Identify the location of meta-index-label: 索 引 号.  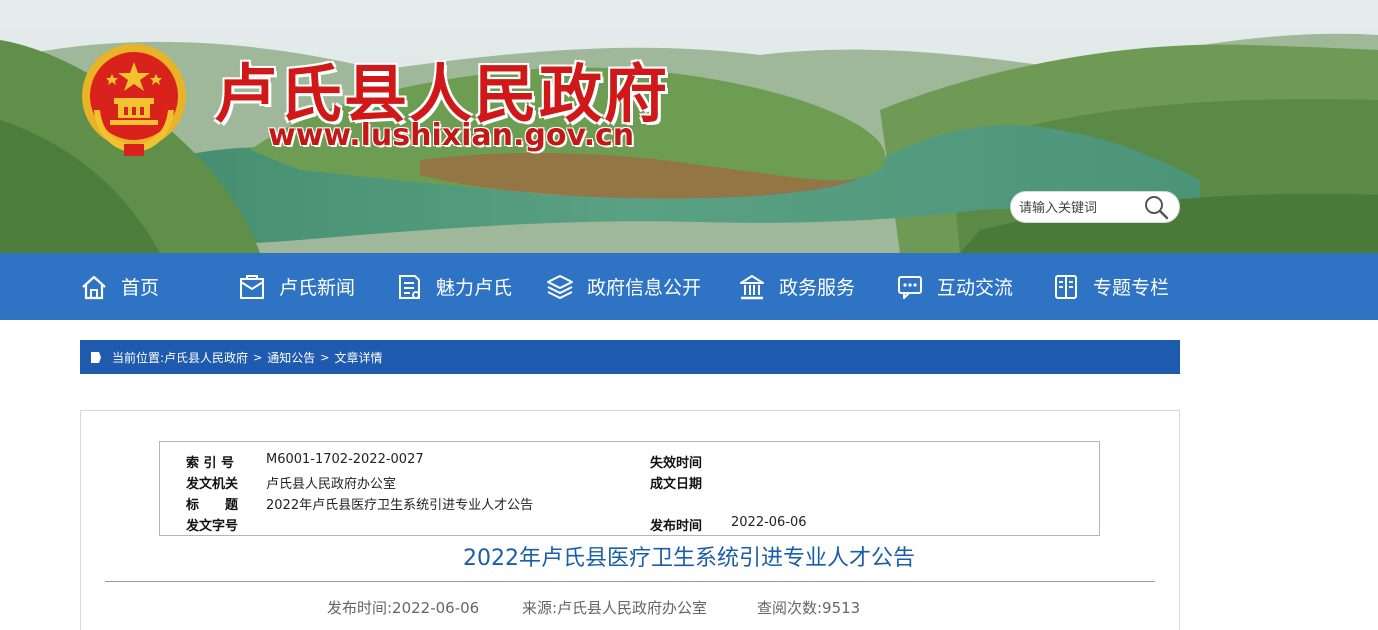
(210, 463).